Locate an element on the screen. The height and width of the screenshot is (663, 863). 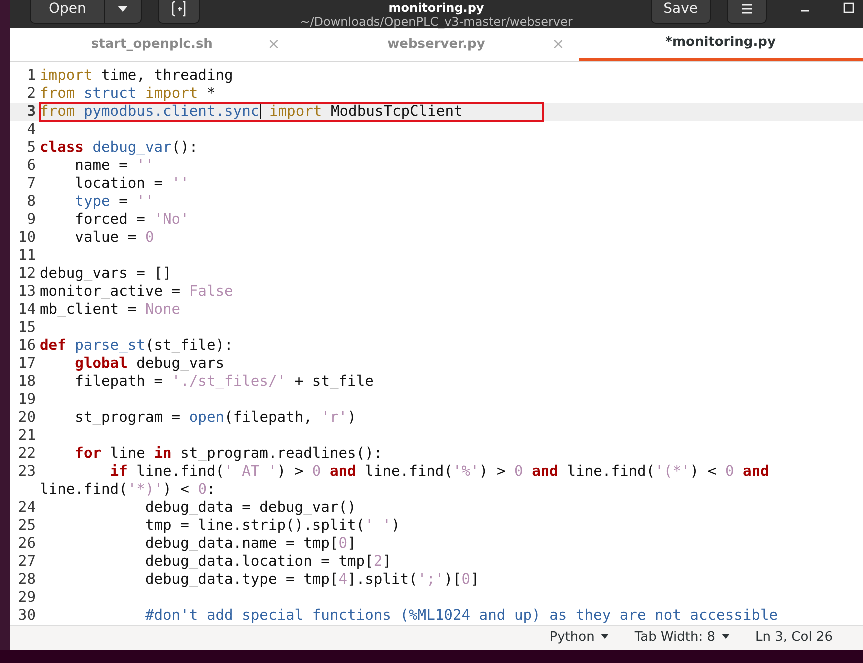
line-number: 13 is located at coordinates (27, 292).